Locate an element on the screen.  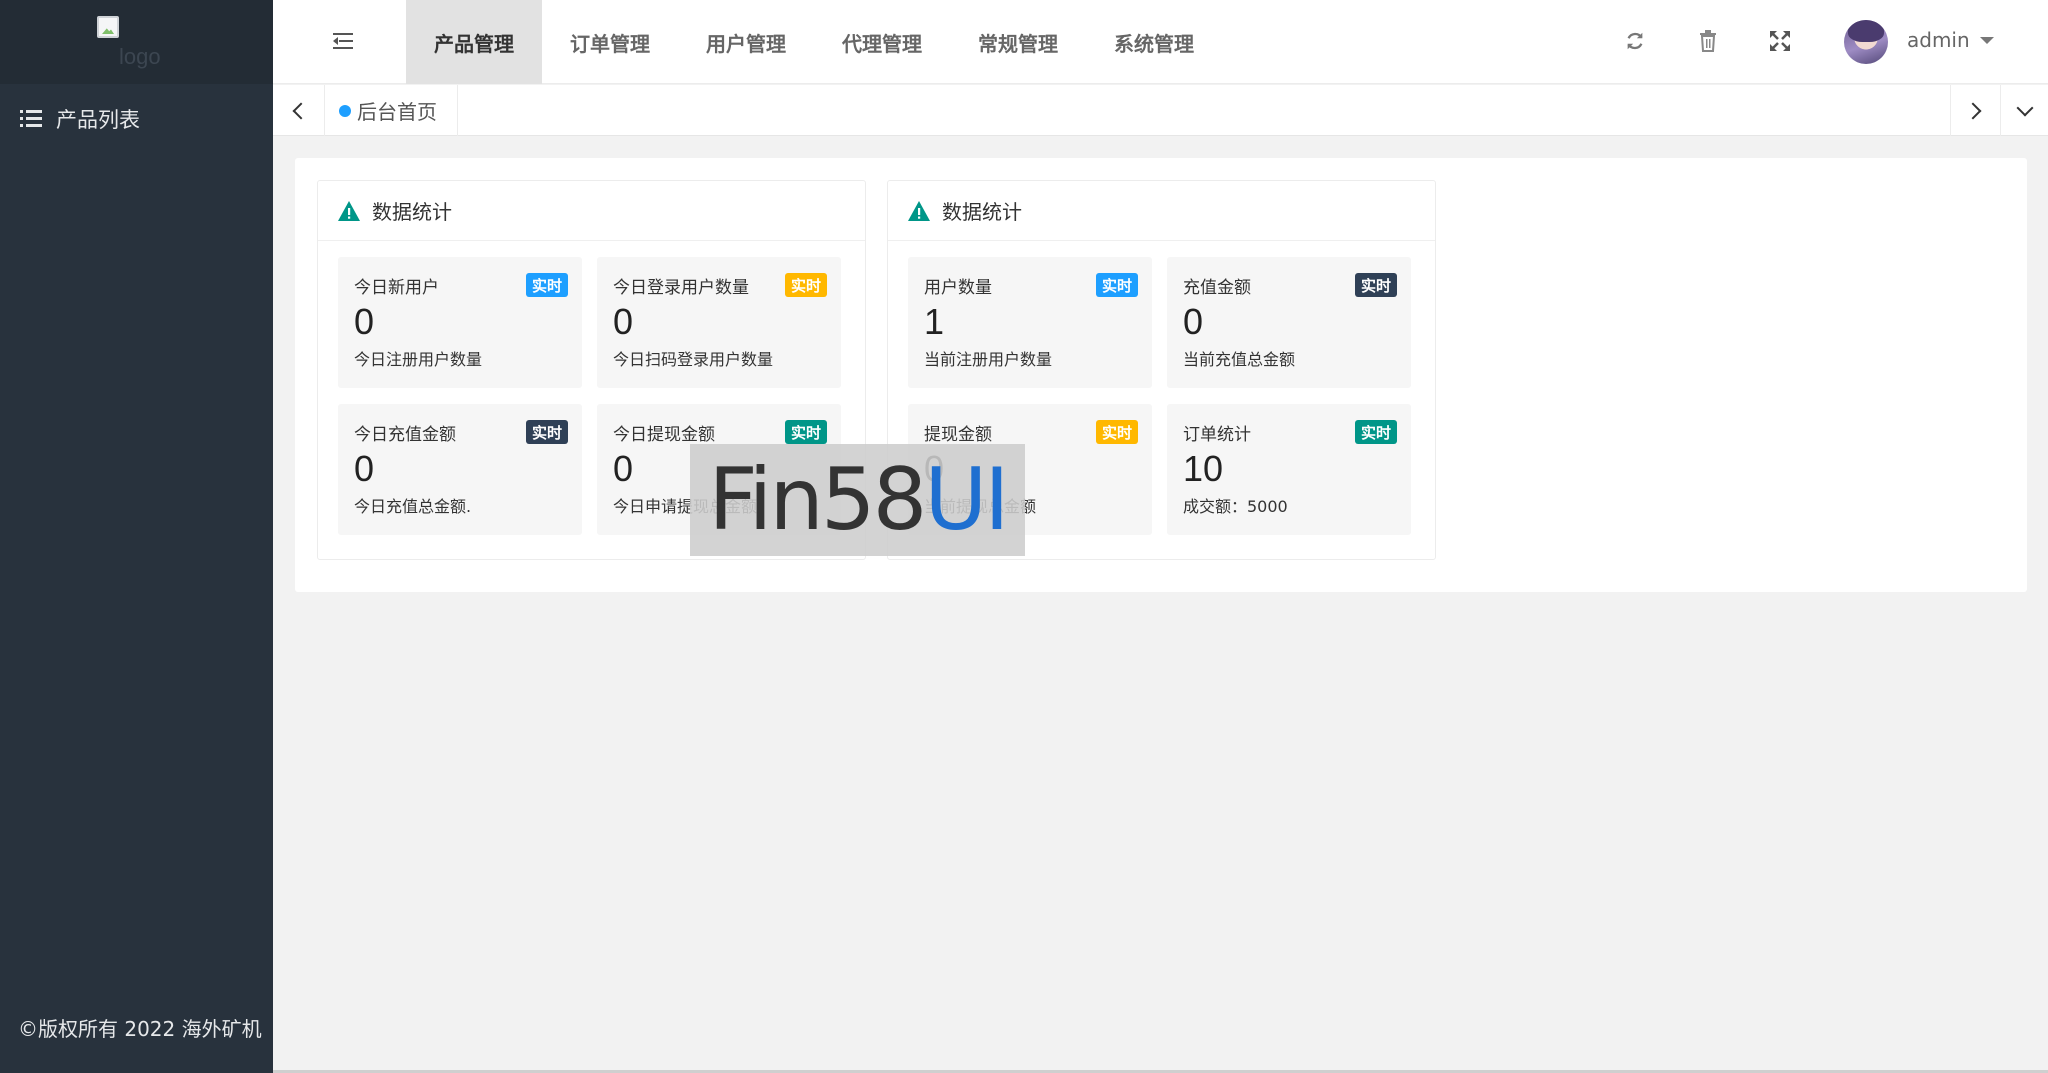
stat-value: 10 is located at coordinates (1203, 468).